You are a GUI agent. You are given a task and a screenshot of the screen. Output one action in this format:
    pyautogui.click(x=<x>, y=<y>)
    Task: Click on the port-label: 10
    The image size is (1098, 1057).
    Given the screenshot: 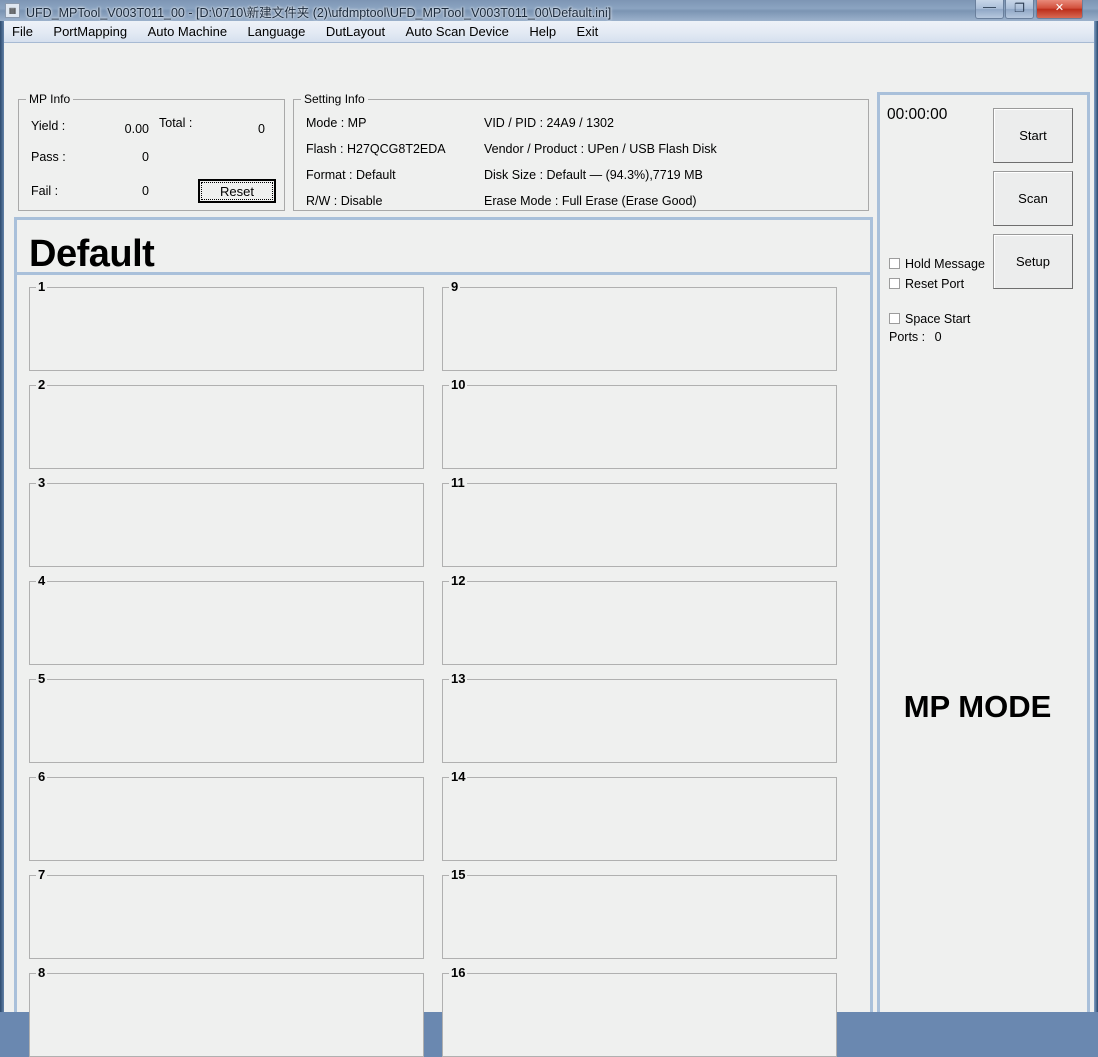 What is the action you would take?
    pyautogui.click(x=458, y=384)
    